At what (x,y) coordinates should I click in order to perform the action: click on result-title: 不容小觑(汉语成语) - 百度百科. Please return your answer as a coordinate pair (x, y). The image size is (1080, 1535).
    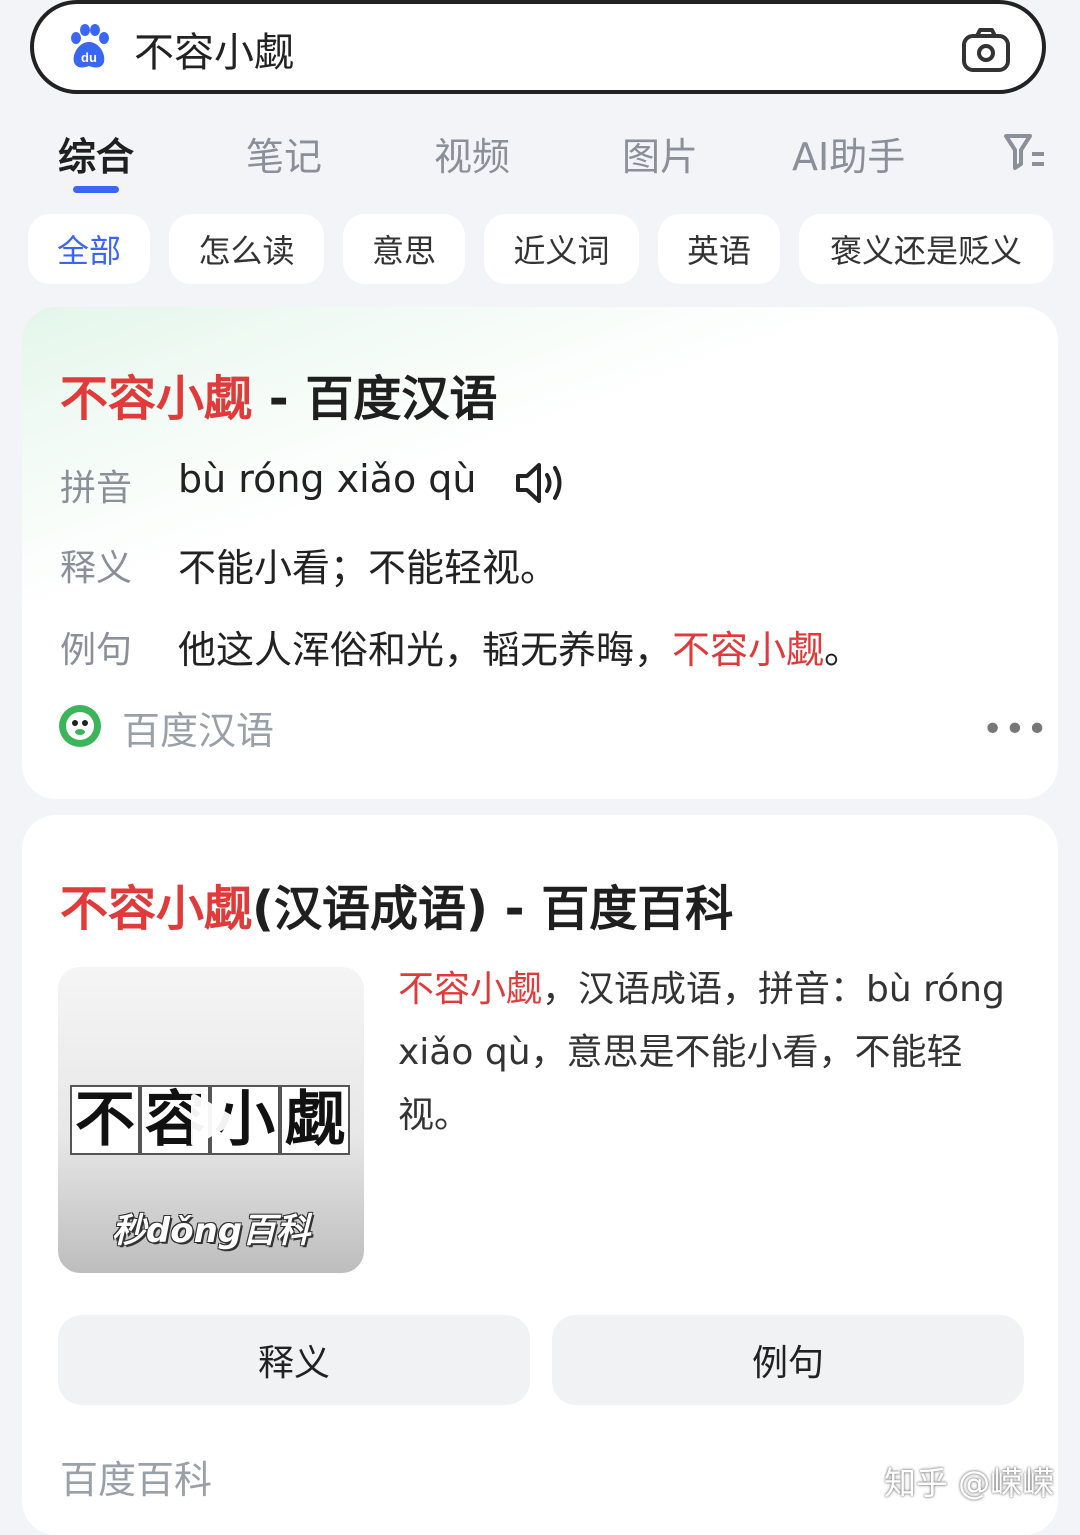
    Looking at the image, I should click on (396, 904).